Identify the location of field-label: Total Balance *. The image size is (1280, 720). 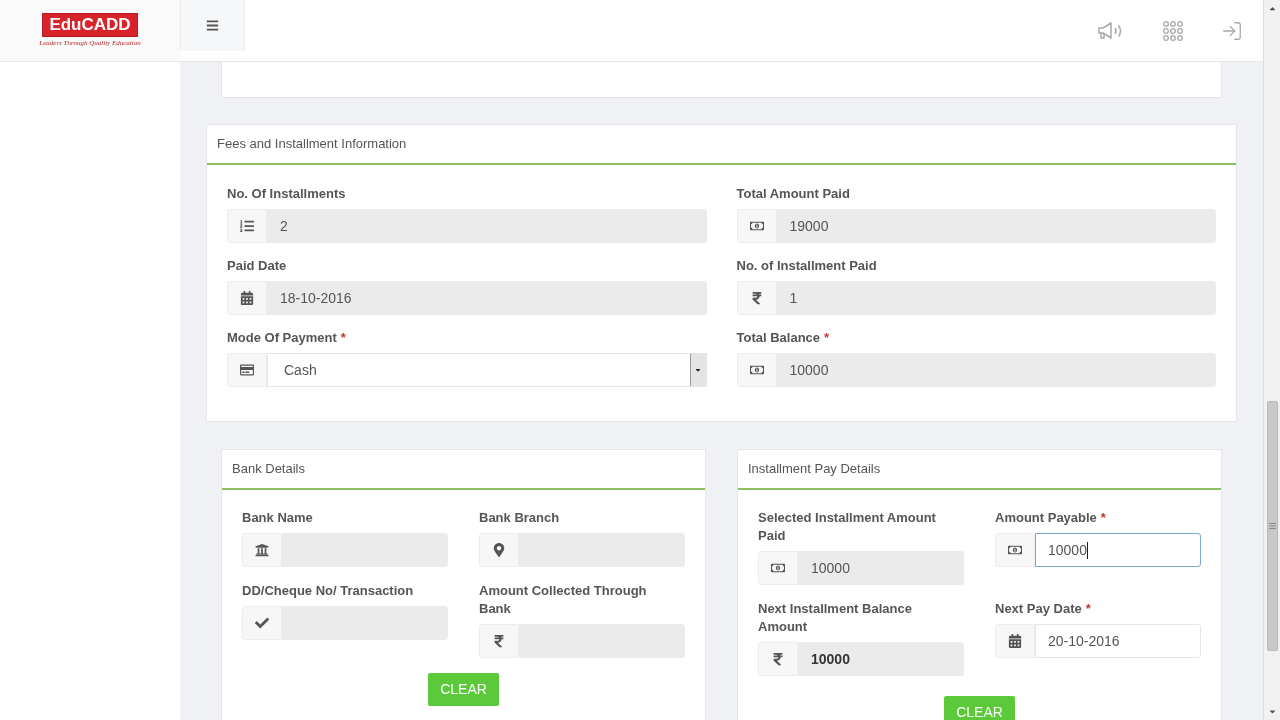
(783, 338).